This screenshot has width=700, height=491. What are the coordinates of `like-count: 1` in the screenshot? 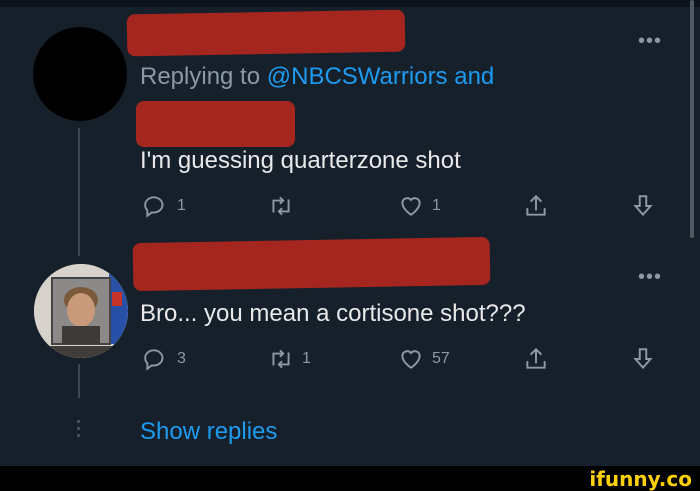 It's located at (436, 205).